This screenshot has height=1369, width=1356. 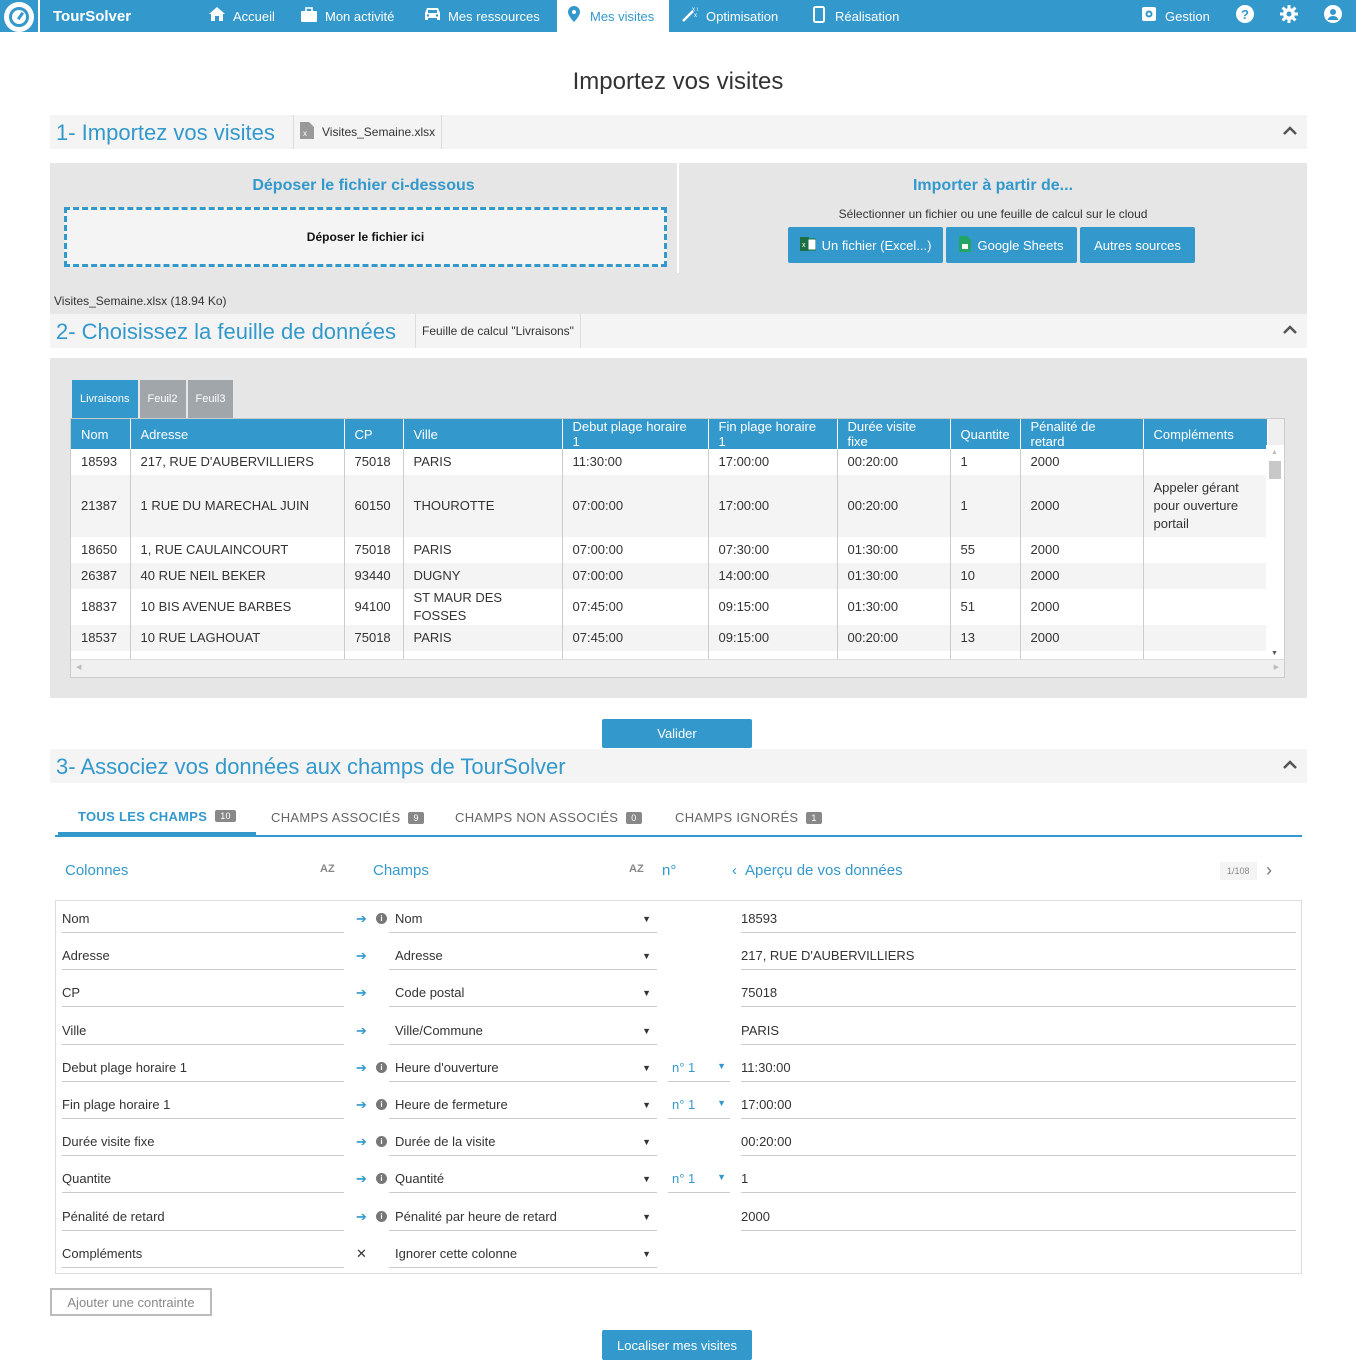 I want to click on toursolver-logo-icon, so click(x=19, y=17).